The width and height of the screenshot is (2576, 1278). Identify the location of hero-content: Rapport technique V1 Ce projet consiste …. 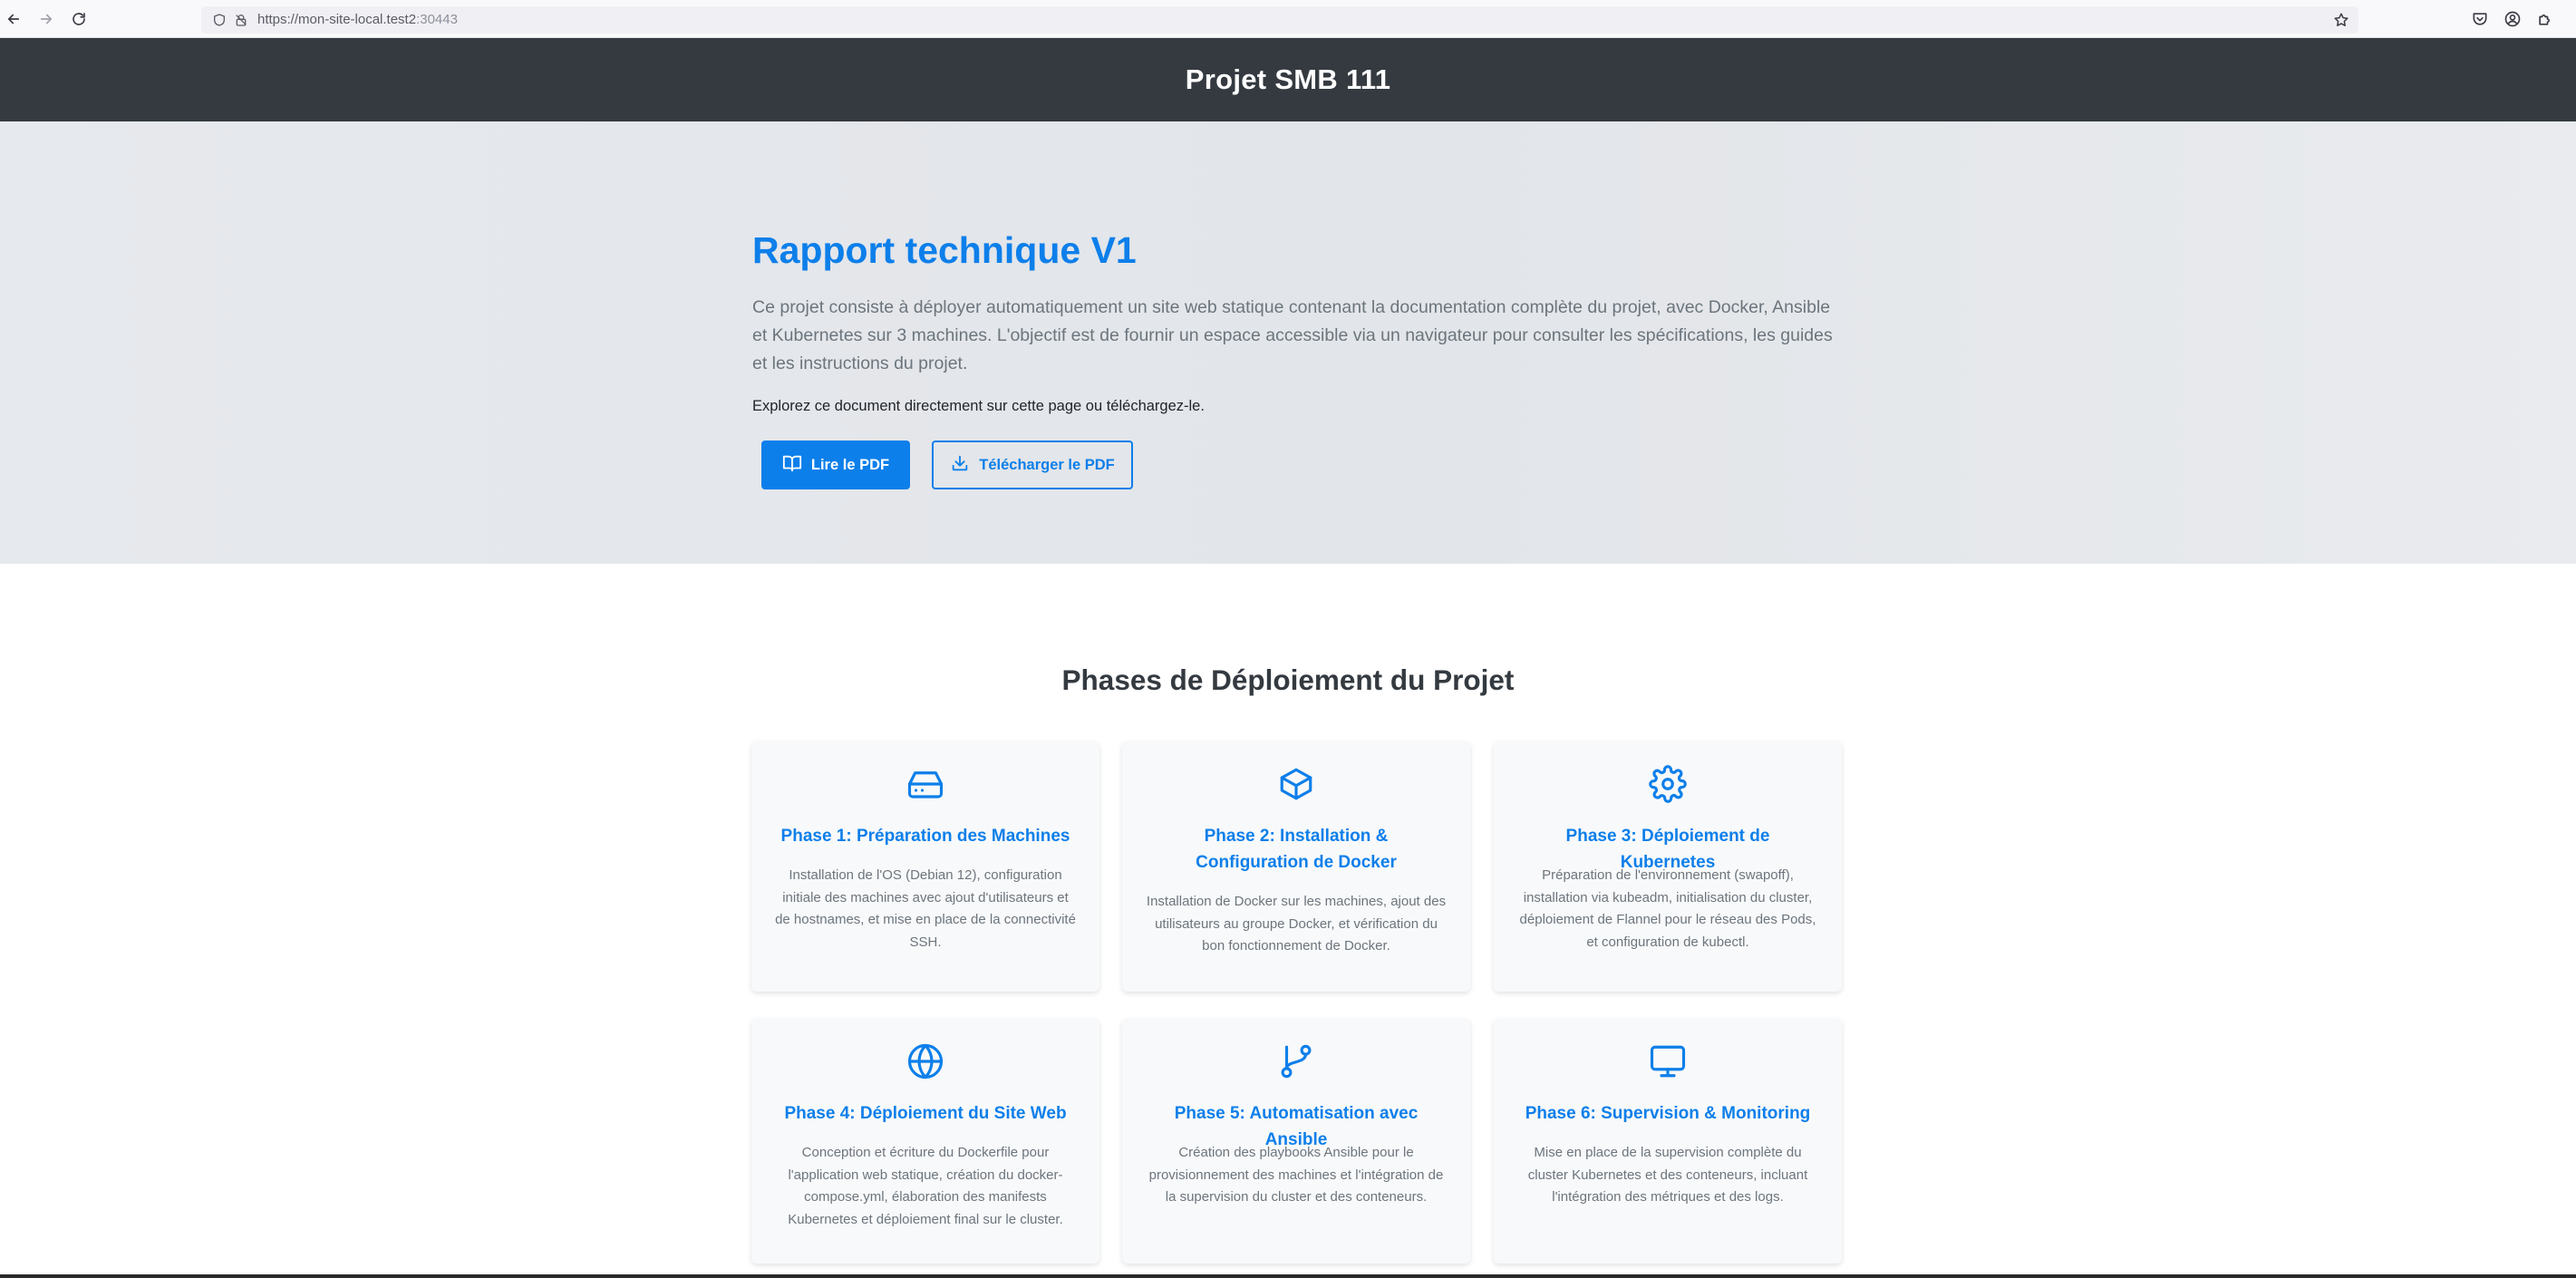
(1296, 322).